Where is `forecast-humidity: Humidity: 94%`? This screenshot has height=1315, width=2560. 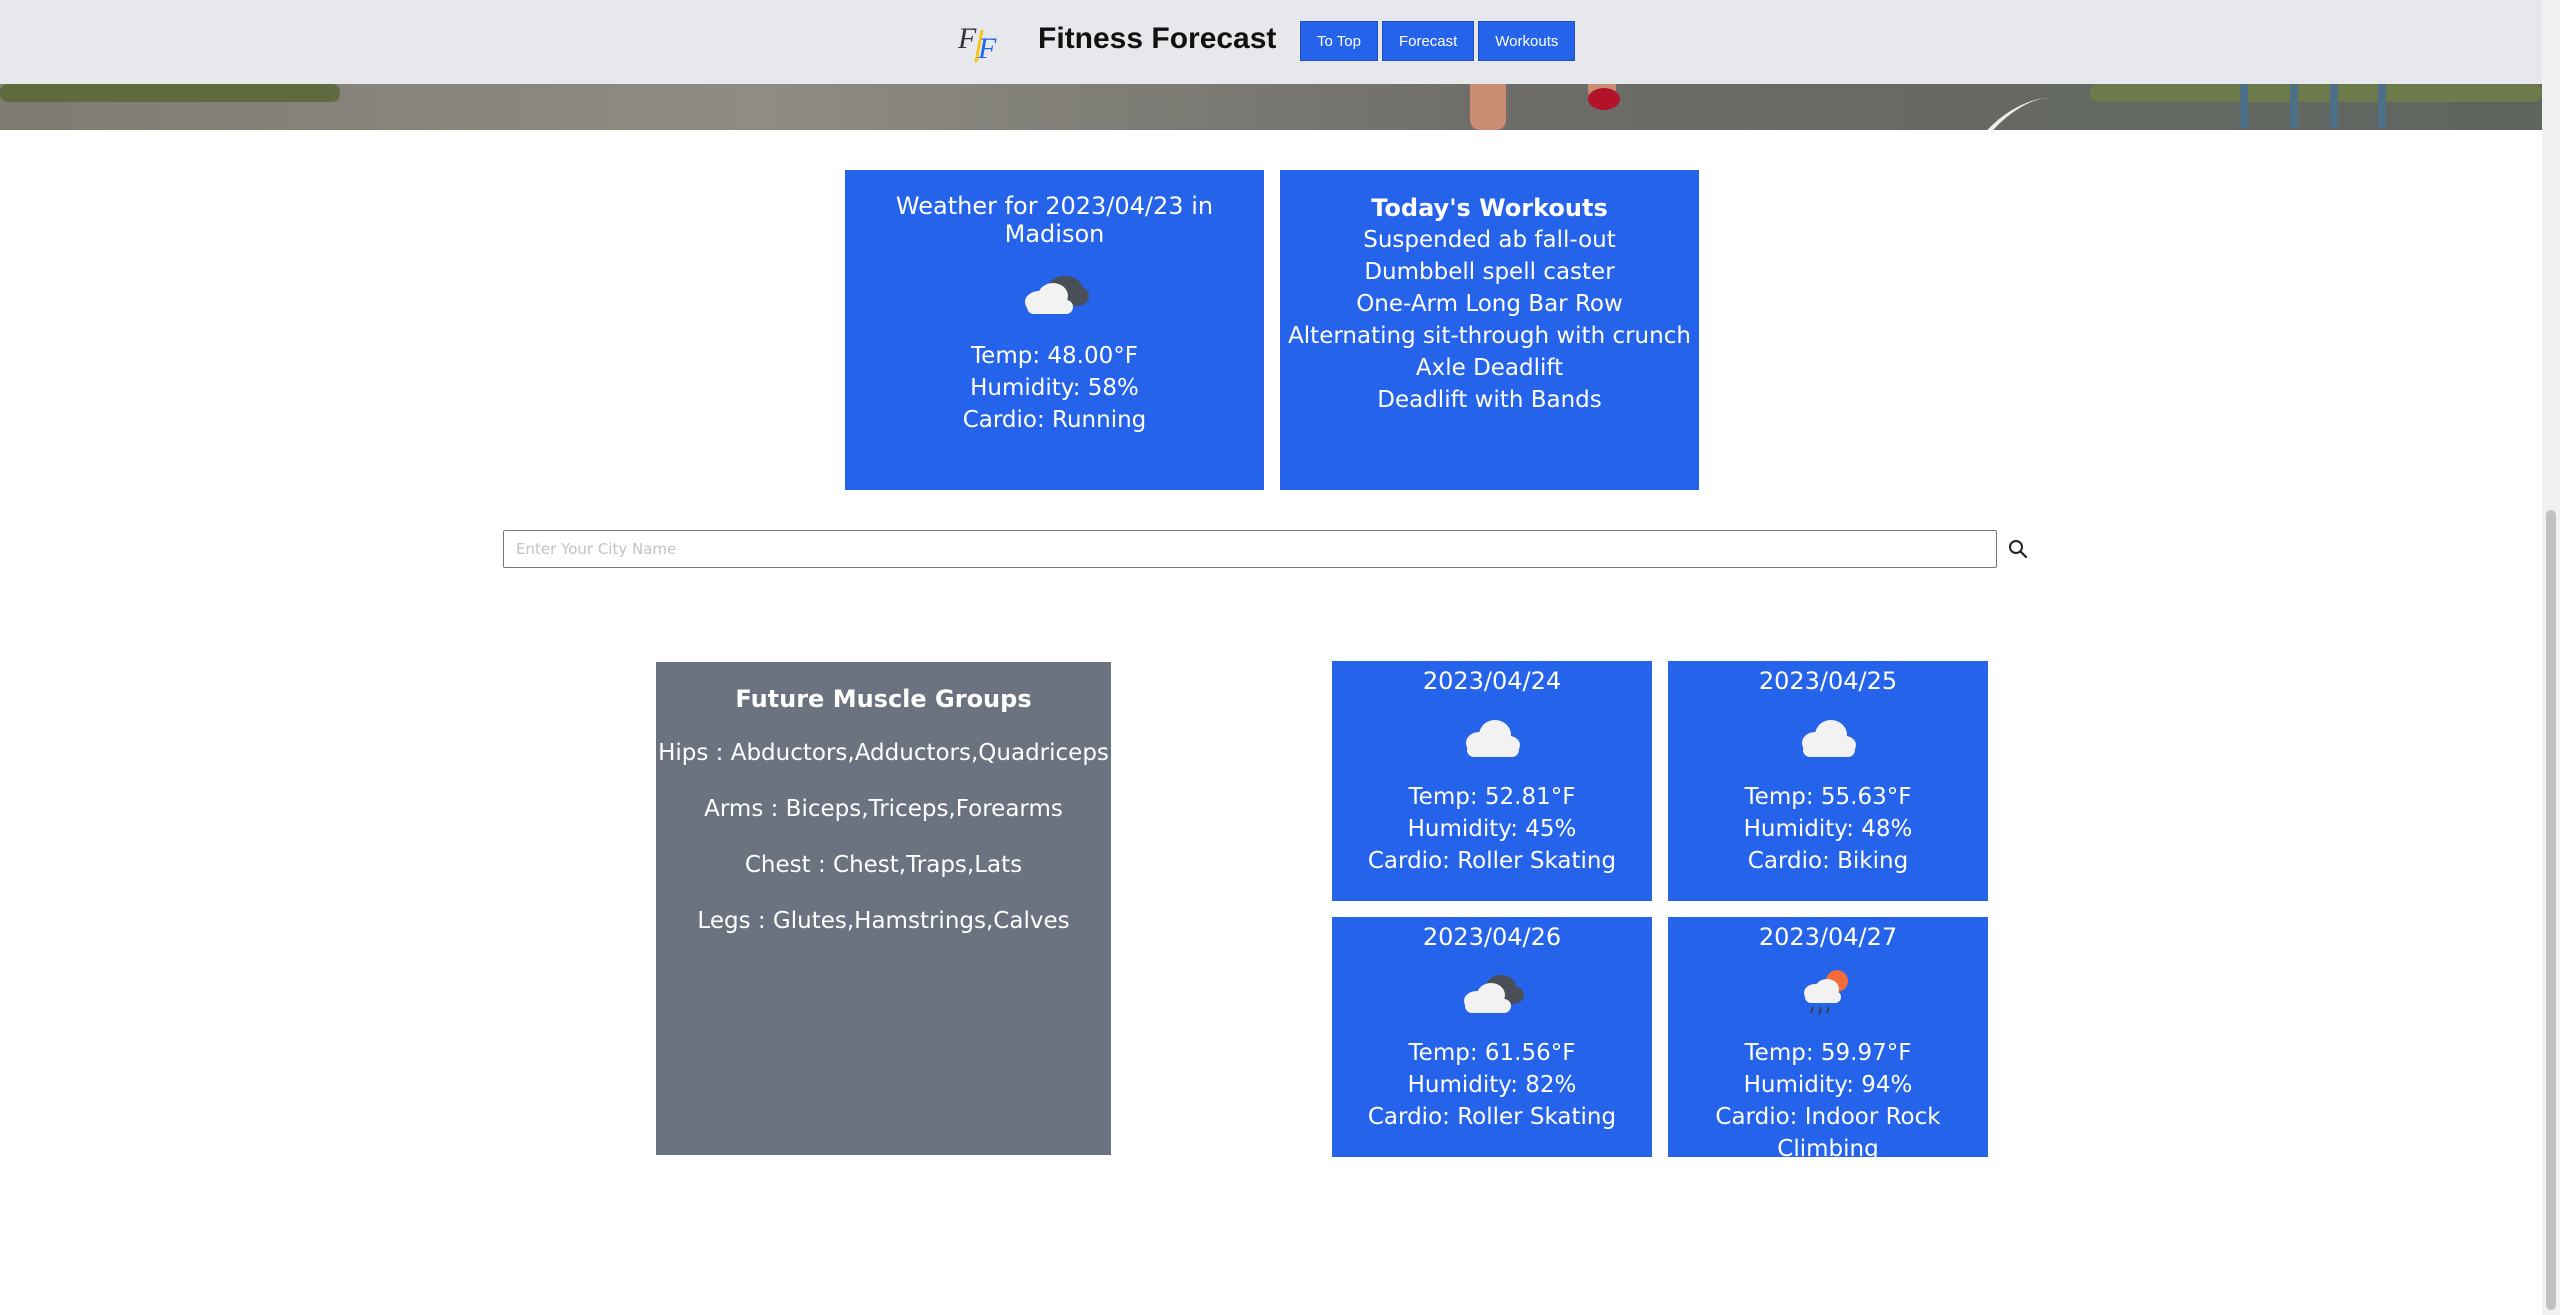
forecast-humidity: Humidity: 94% is located at coordinates (1828, 1085).